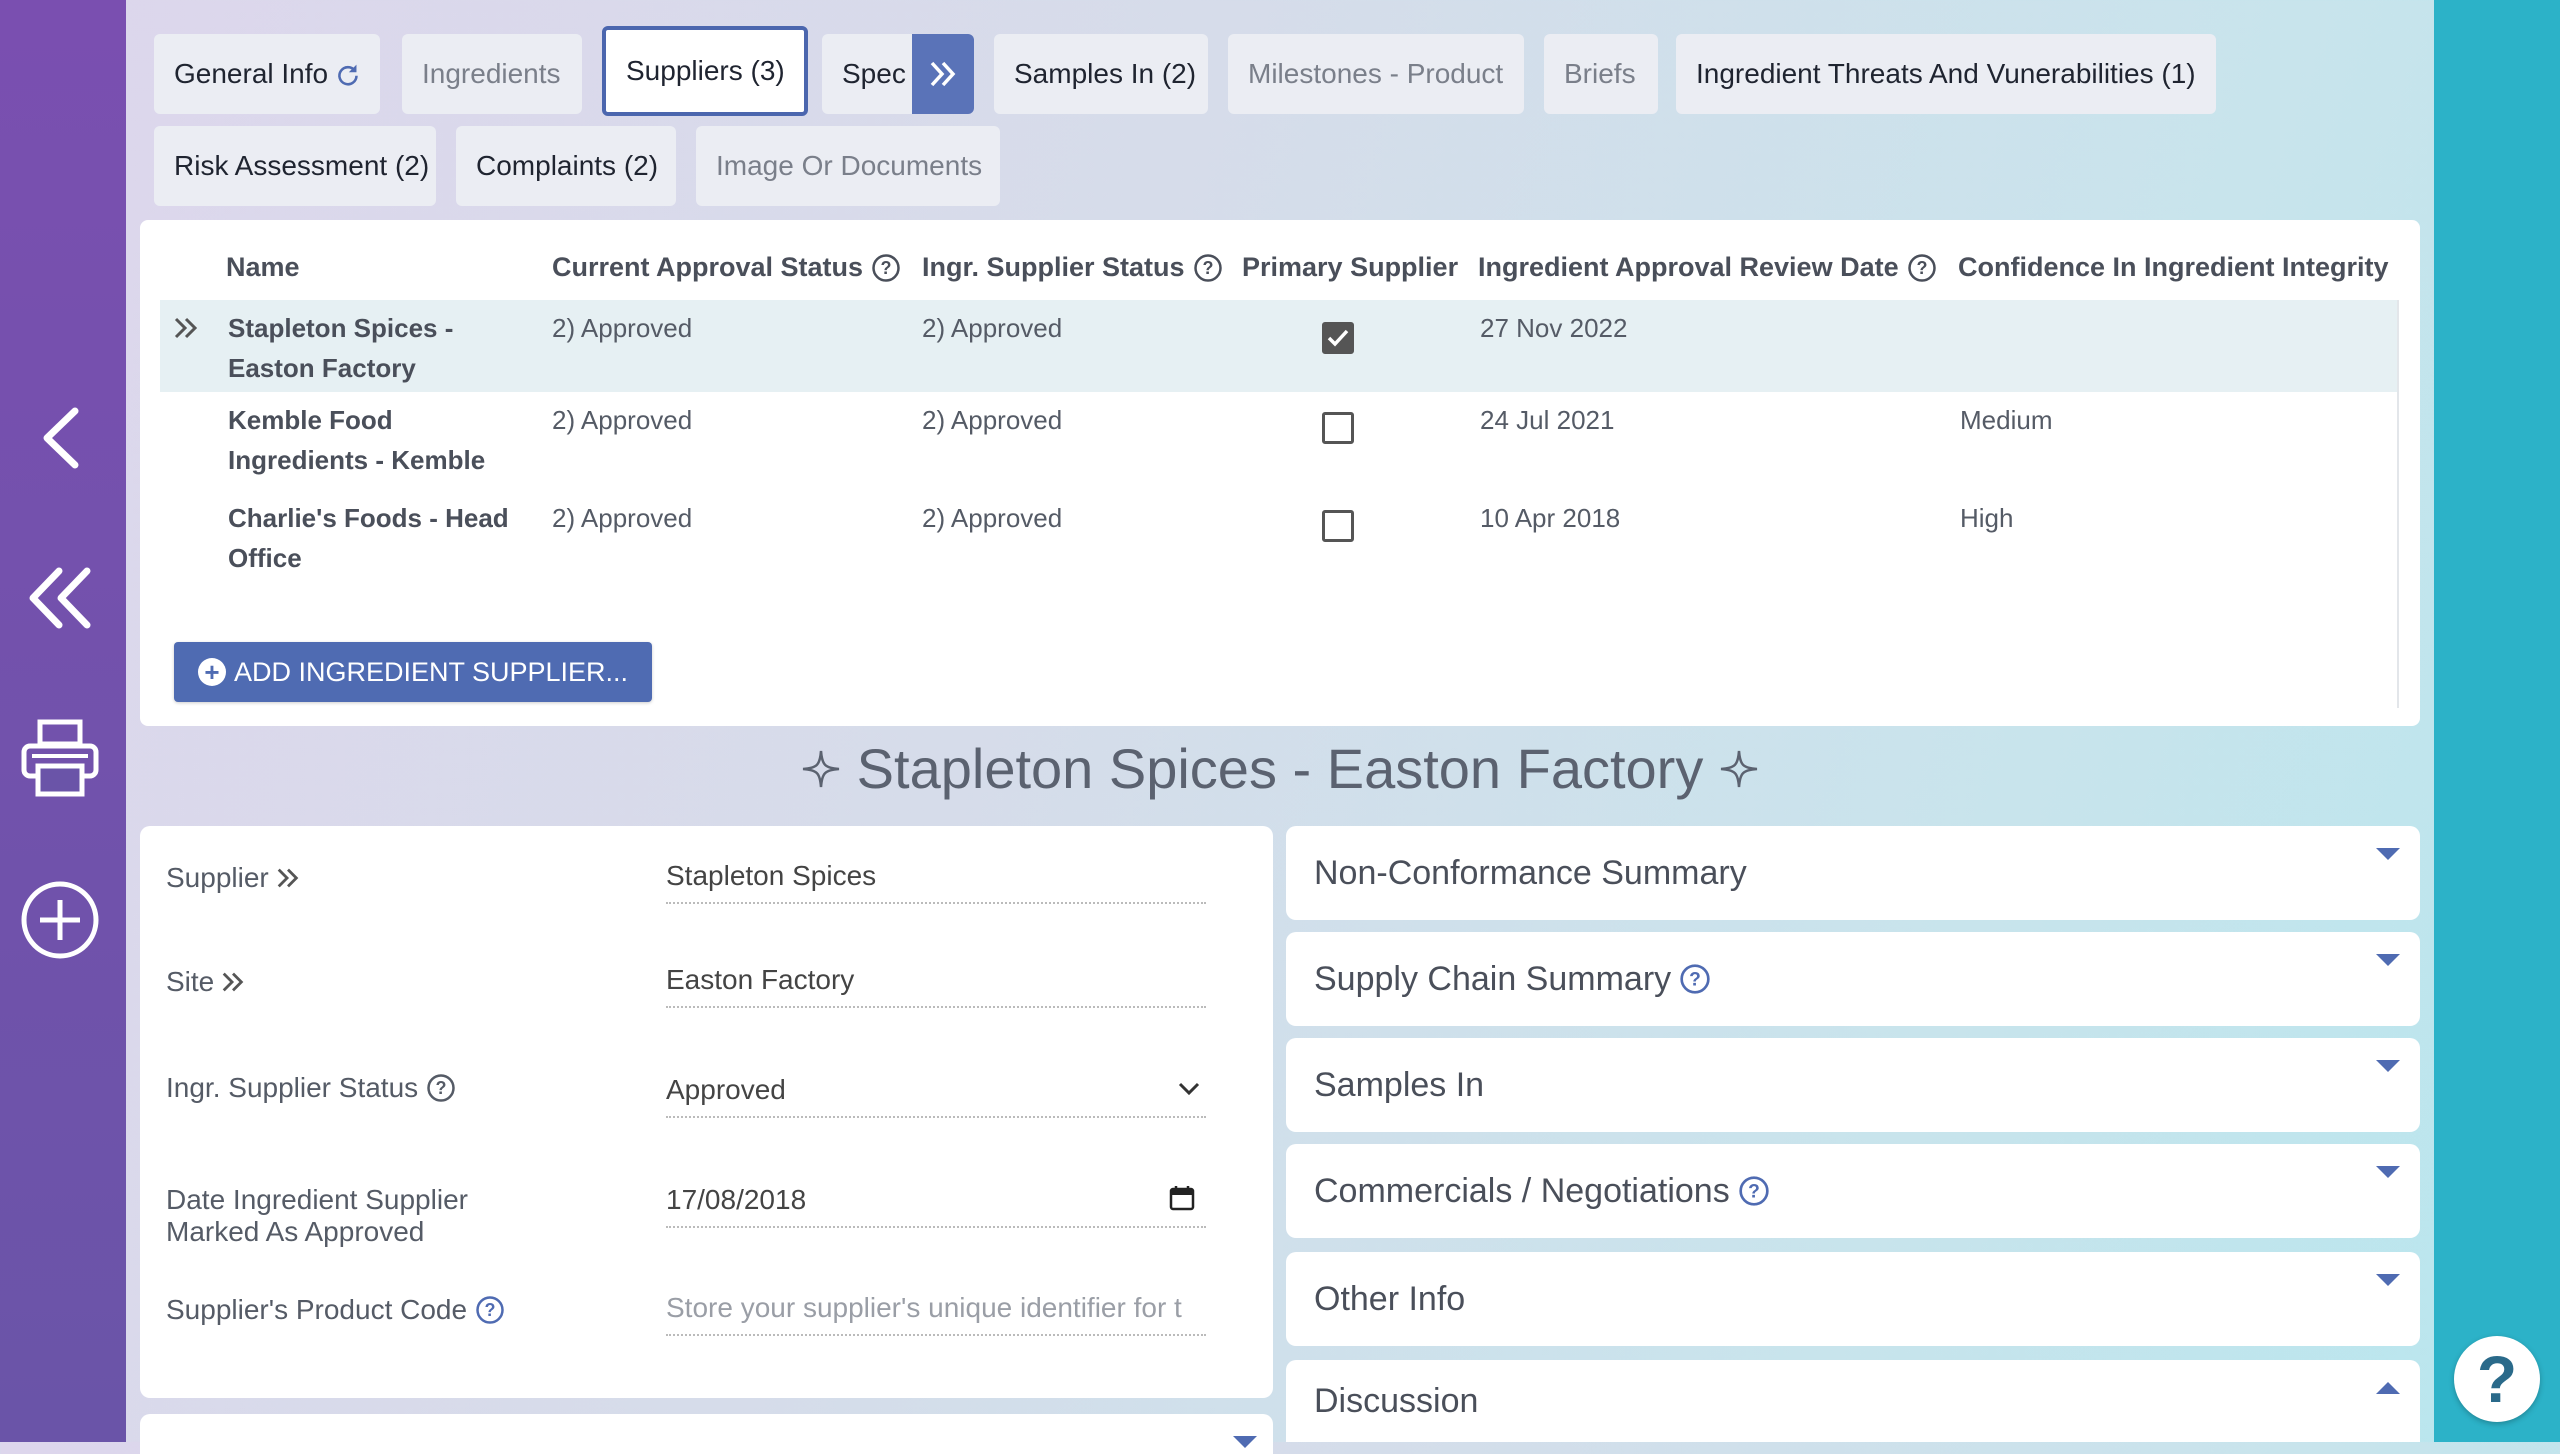 The image size is (2560, 1454). Describe the element at coordinates (335, 1310) in the screenshot. I see `product-code-label: Supplier's Product Code ?` at that location.